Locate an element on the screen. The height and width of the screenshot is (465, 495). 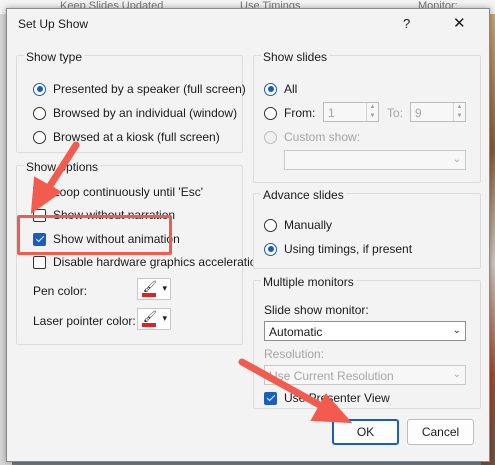
annotation-arrow-to-ok is located at coordinates (295, 391).